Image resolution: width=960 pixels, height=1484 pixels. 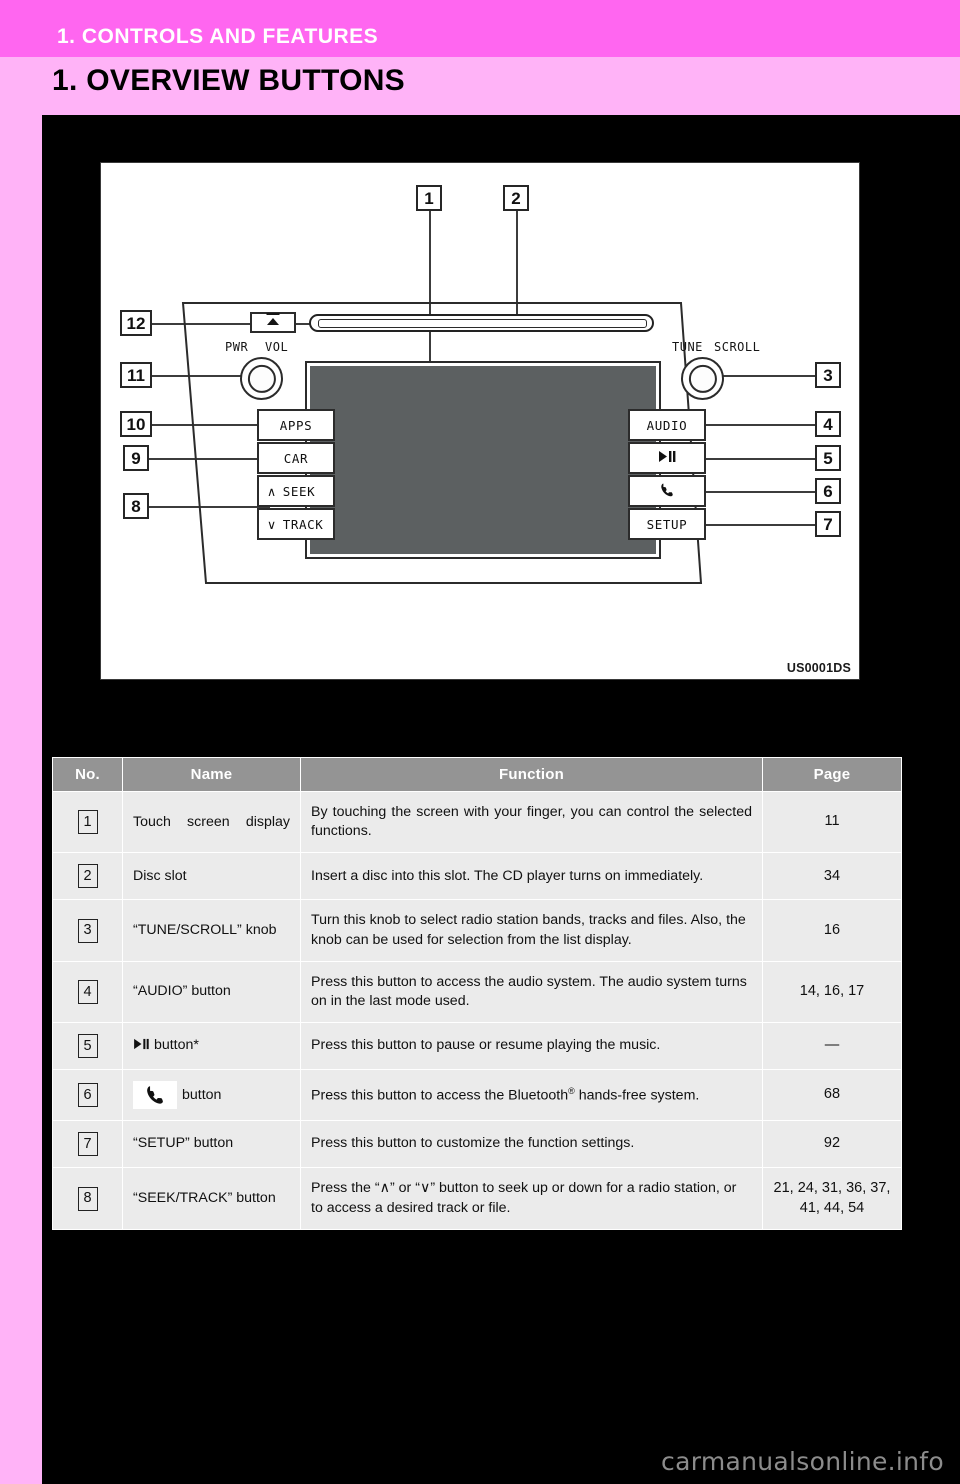 I want to click on touch-screen-display, so click(x=483, y=460).